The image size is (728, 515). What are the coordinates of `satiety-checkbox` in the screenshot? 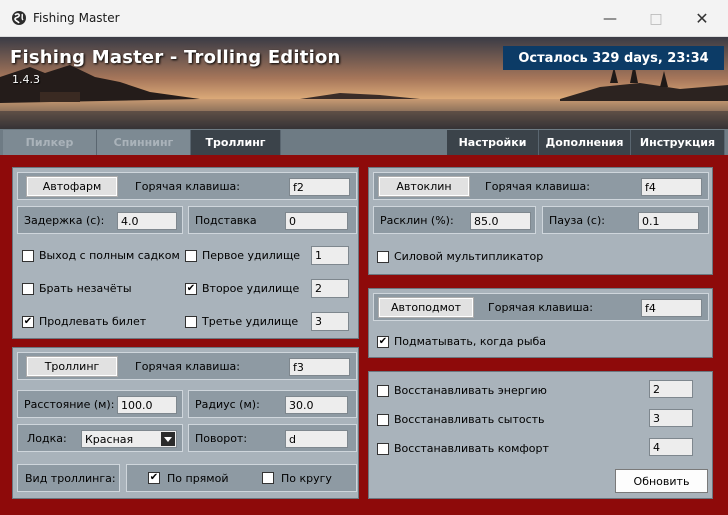 It's located at (383, 420).